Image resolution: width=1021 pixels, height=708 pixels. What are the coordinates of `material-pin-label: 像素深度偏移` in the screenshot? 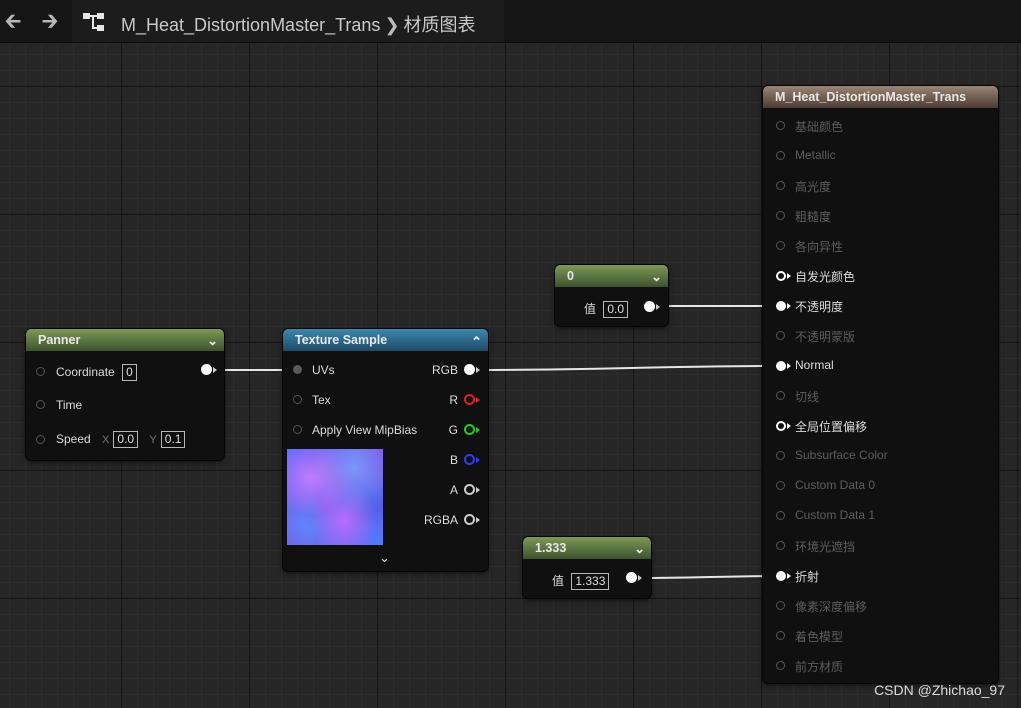 It's located at (831, 607).